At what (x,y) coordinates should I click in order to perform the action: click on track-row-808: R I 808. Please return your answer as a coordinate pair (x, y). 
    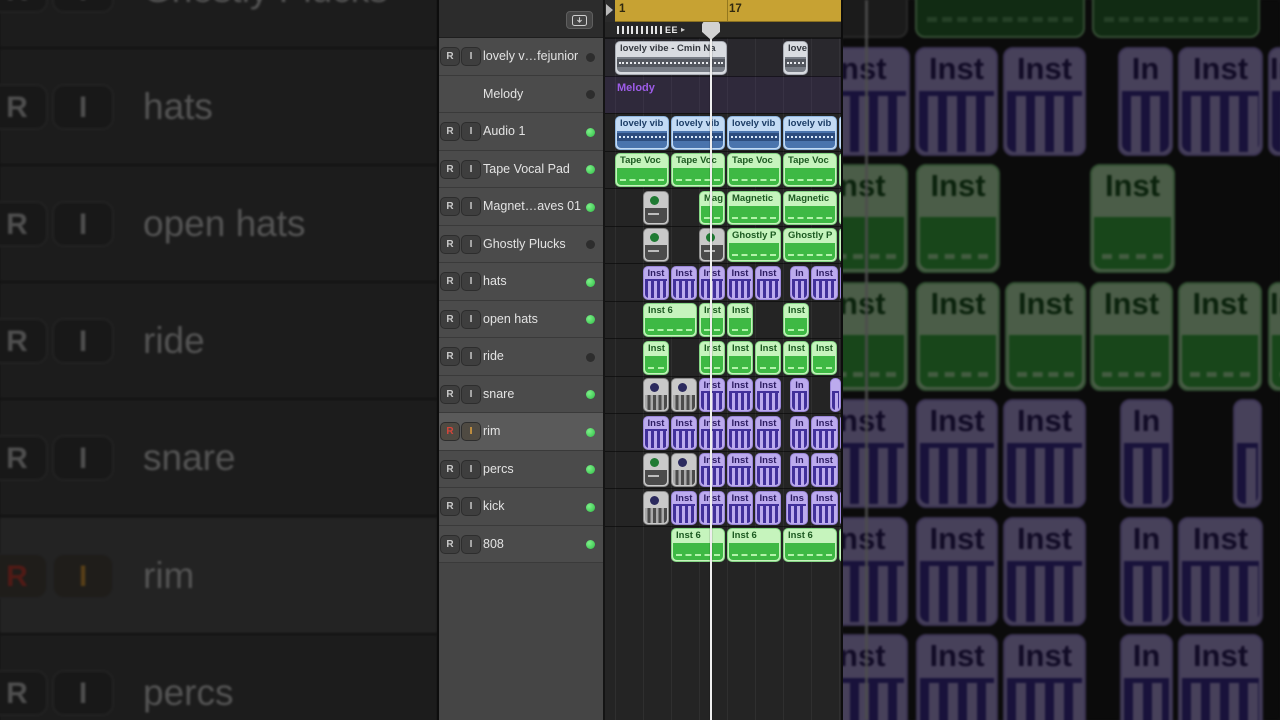
    Looking at the image, I should click on (521, 544).